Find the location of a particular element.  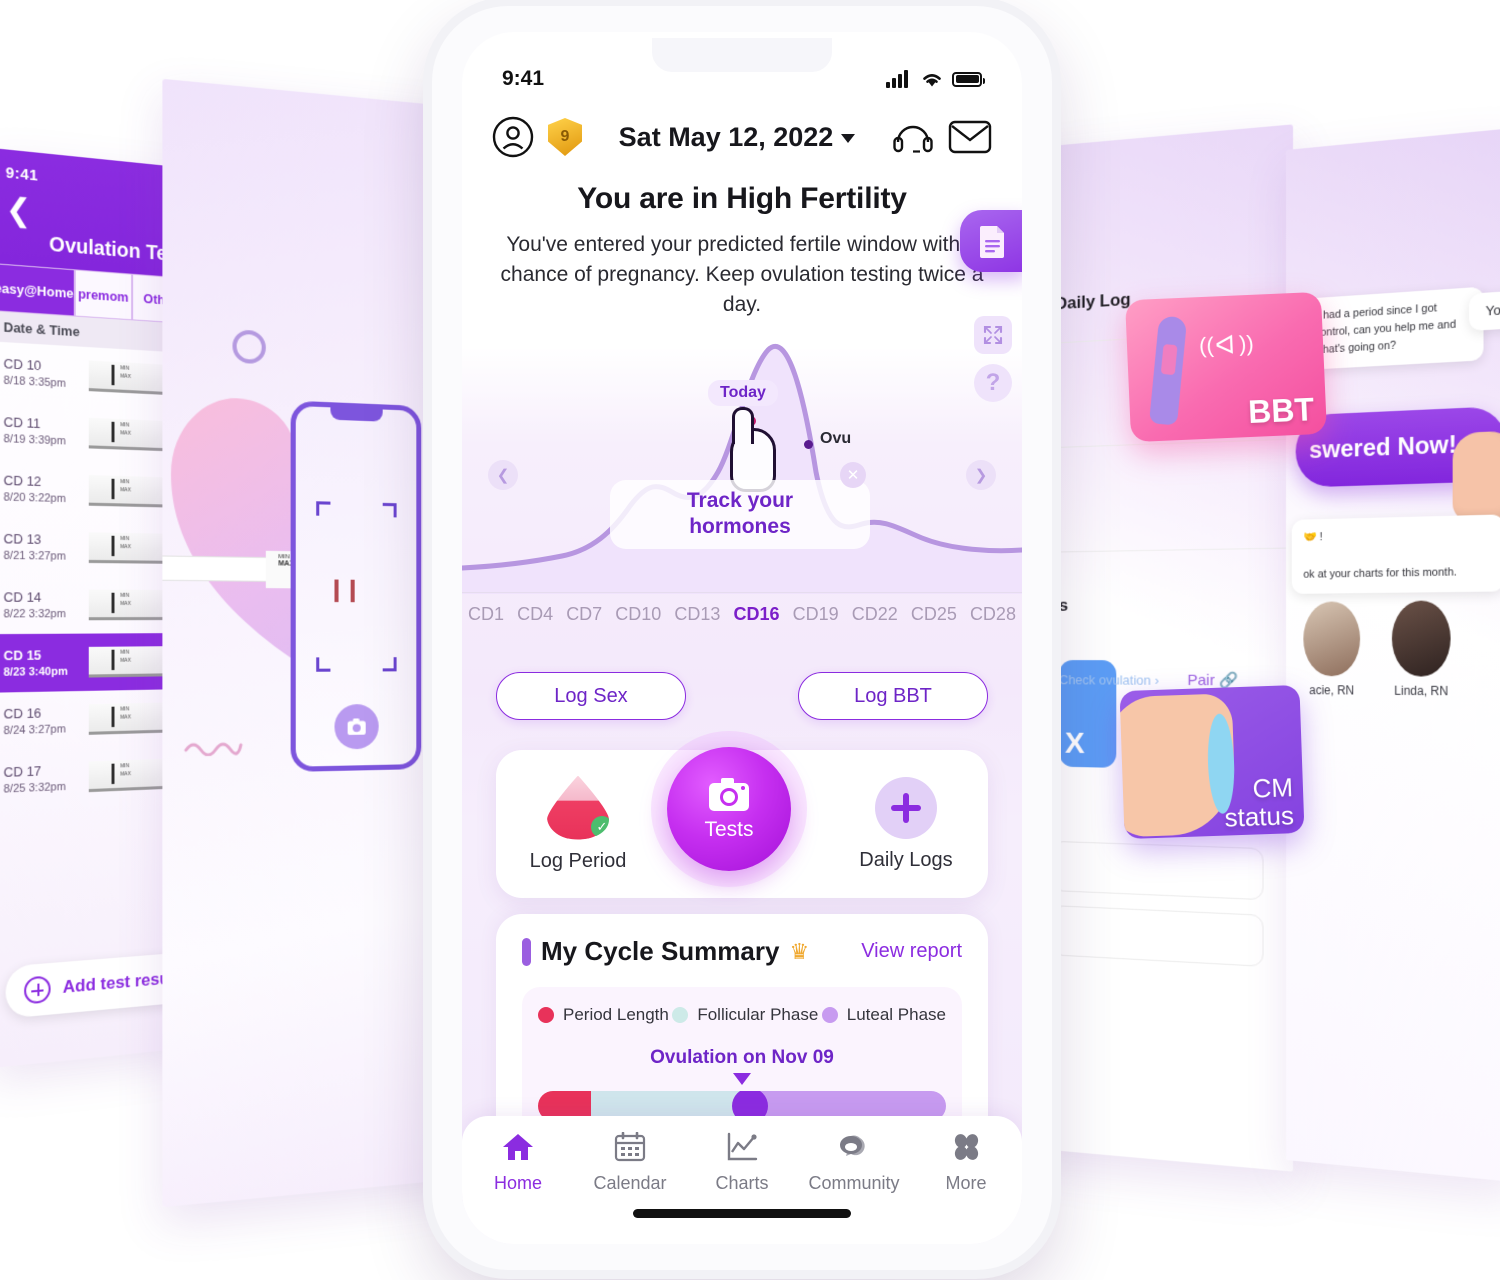

left-panel-status-time: 9:41 is located at coordinates (22, 174).